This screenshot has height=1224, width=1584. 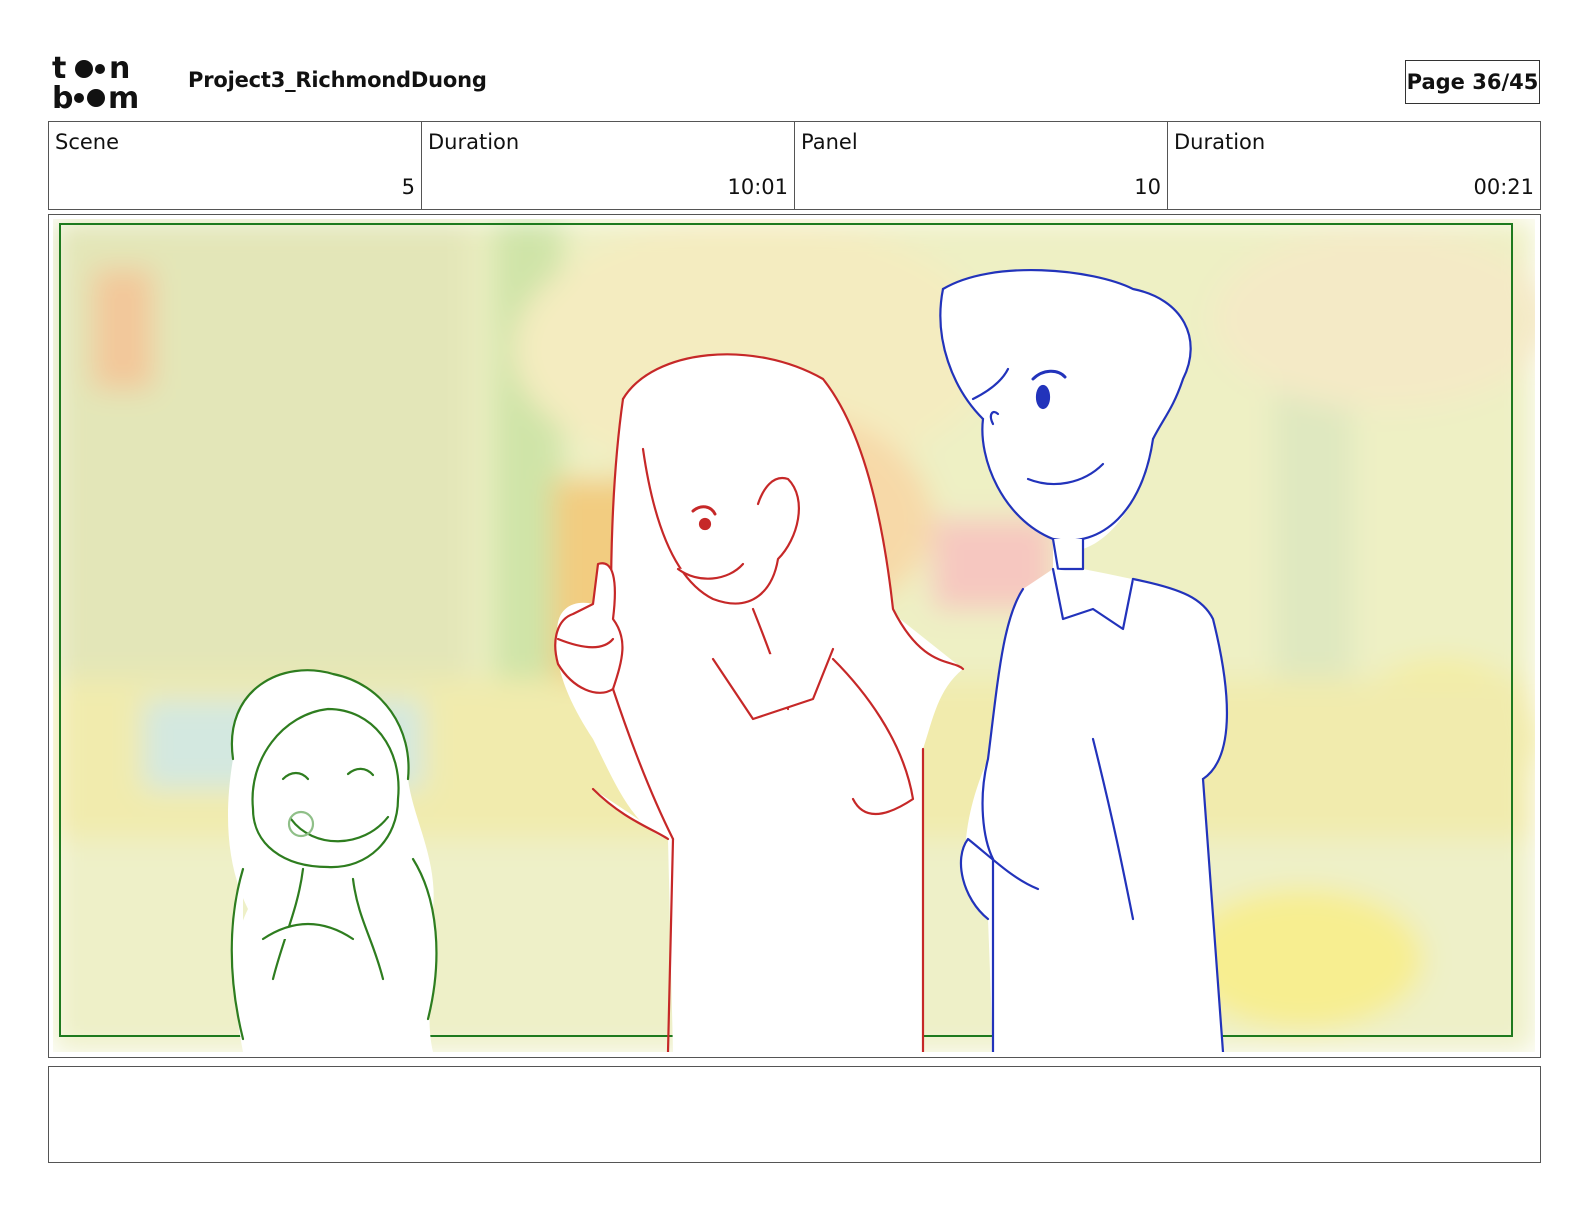 What do you see at coordinates (337, 80) in the screenshot?
I see `project-title: Project3_RichmondDuong` at bounding box center [337, 80].